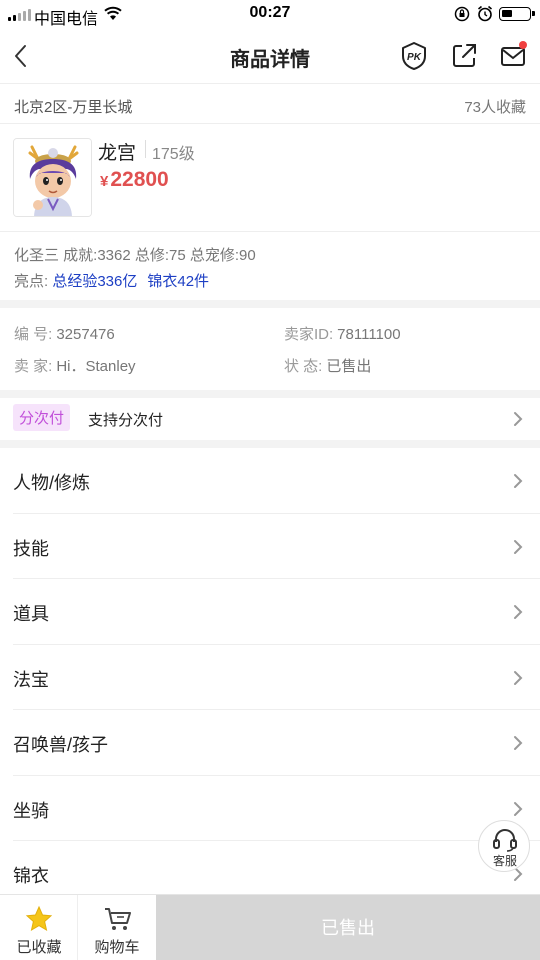 The height and width of the screenshot is (960, 540). I want to click on menu-item-label: 坐骑, so click(31, 810).